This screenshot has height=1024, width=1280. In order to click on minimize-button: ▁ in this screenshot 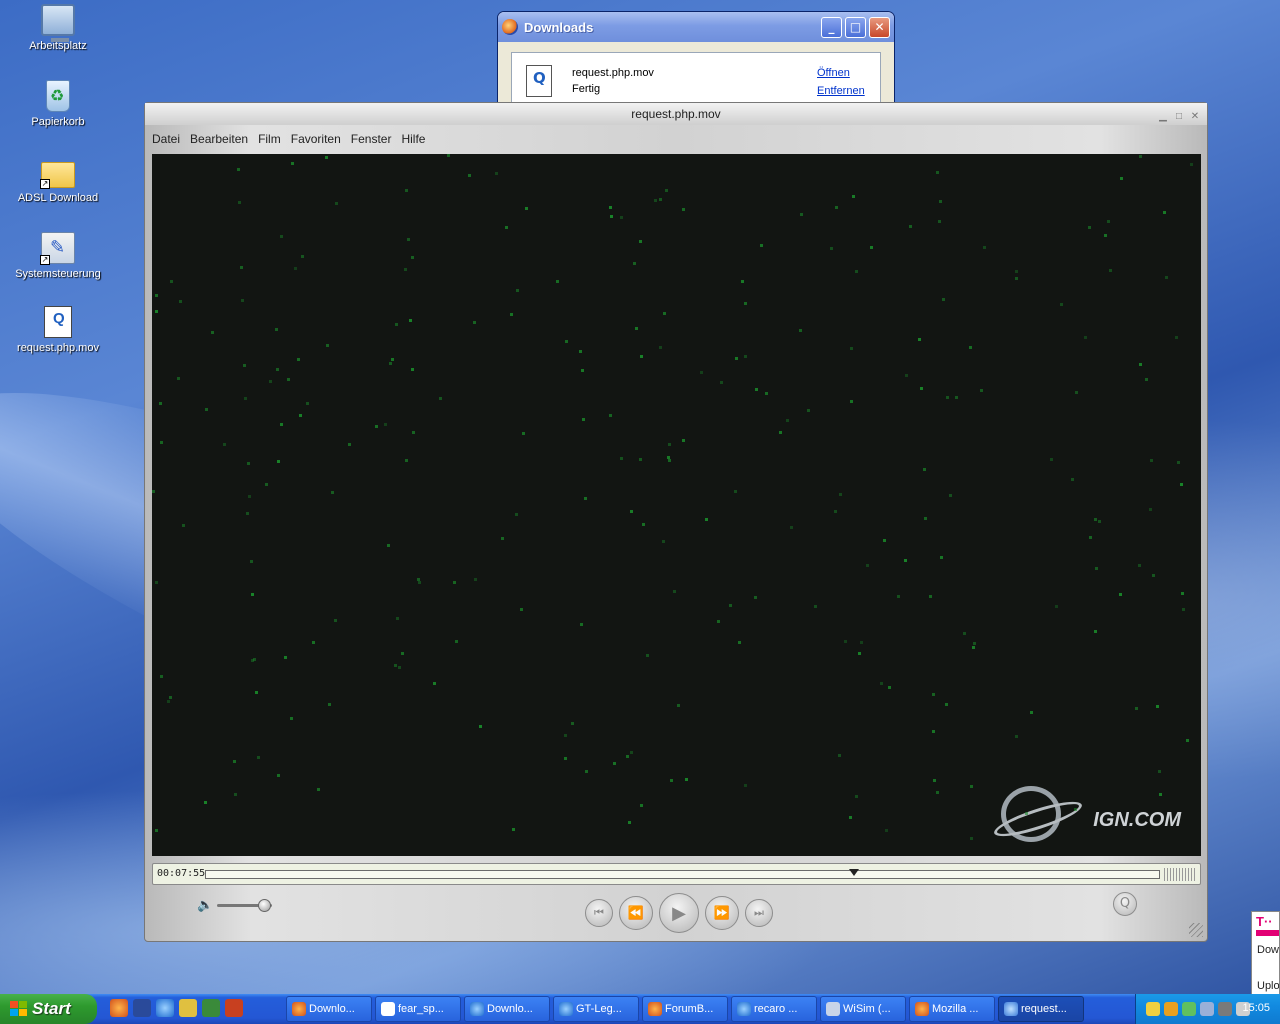, I will do `click(1163, 117)`.